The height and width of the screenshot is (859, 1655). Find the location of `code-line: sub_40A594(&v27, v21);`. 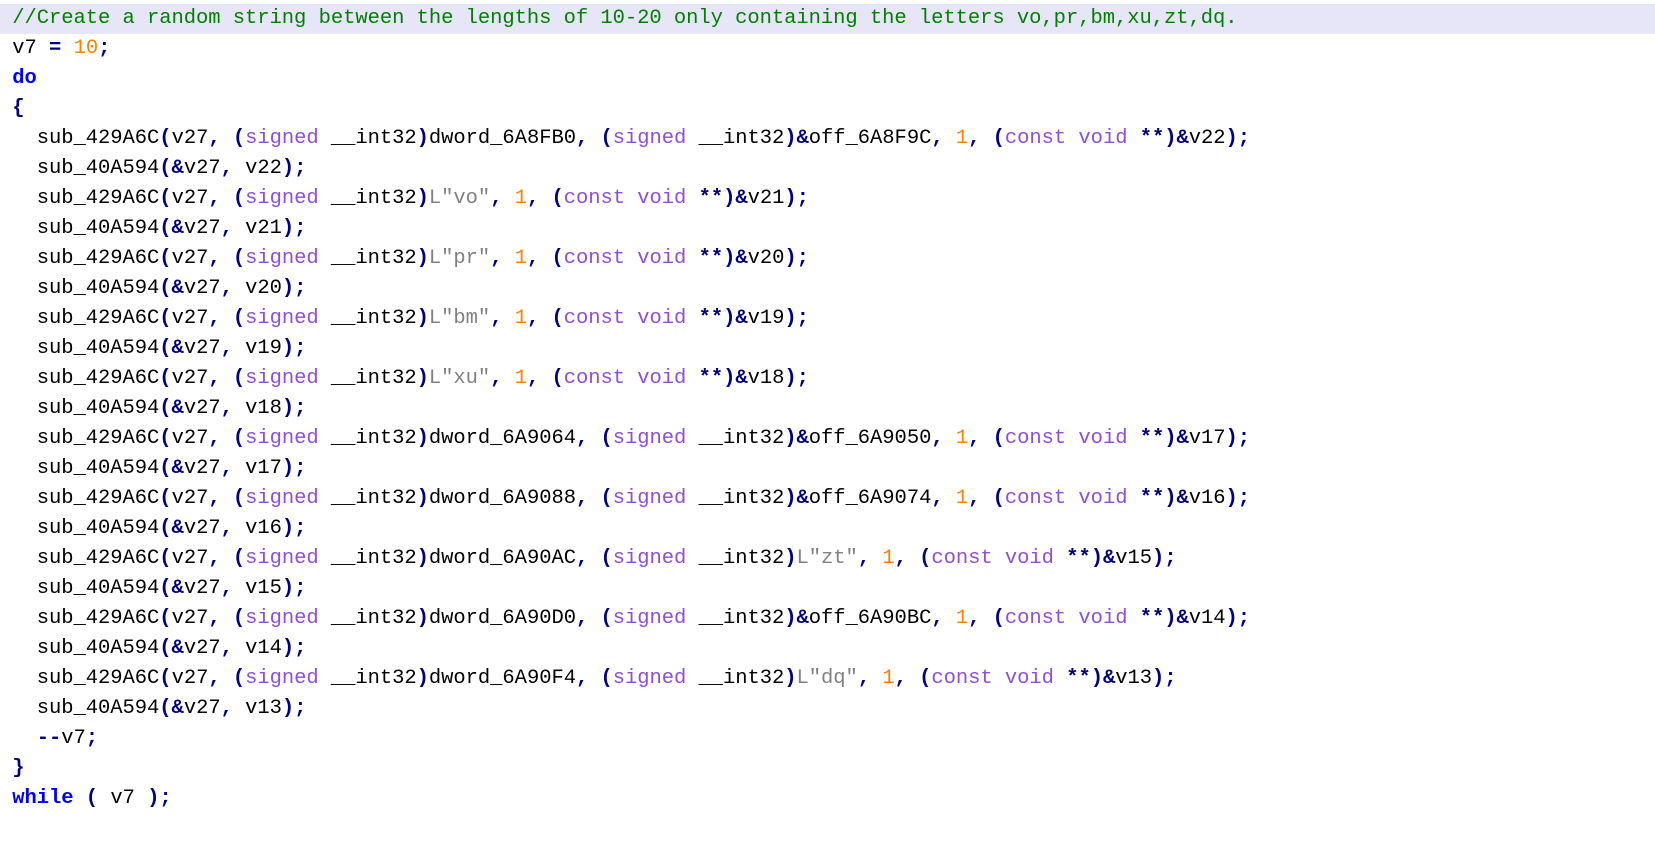

code-line: sub_40A594(&v27, v21); is located at coordinates (827, 229).